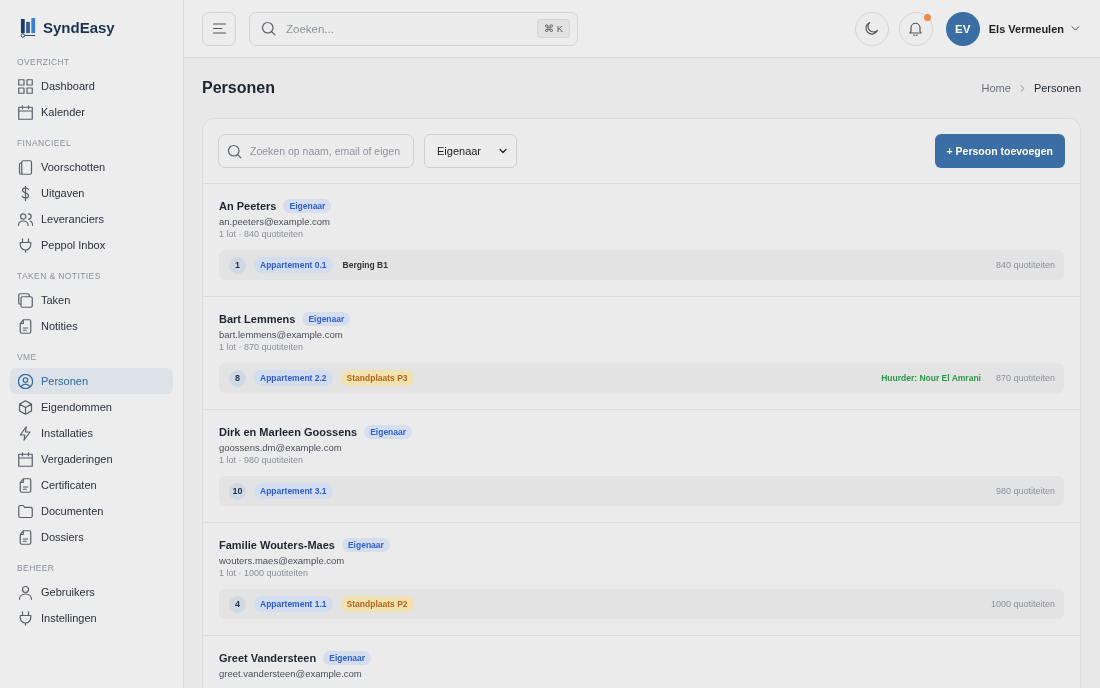 This screenshot has width=1100, height=688. I want to click on nav-item: Certificaten, so click(91, 485).